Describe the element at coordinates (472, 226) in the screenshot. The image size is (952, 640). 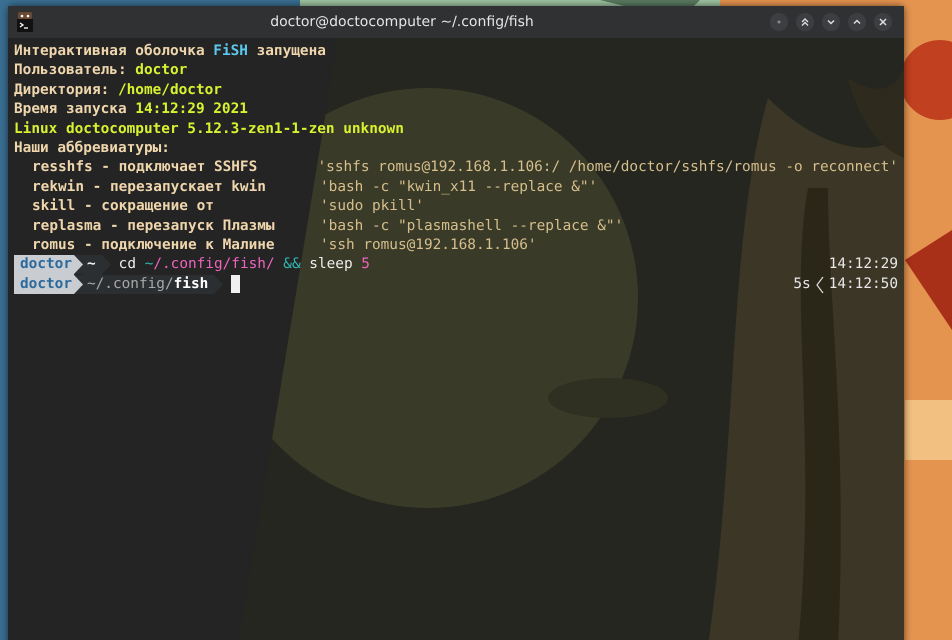
I see `abbreviation-command: 'bash -c "plasmashell --replace &"'` at that location.